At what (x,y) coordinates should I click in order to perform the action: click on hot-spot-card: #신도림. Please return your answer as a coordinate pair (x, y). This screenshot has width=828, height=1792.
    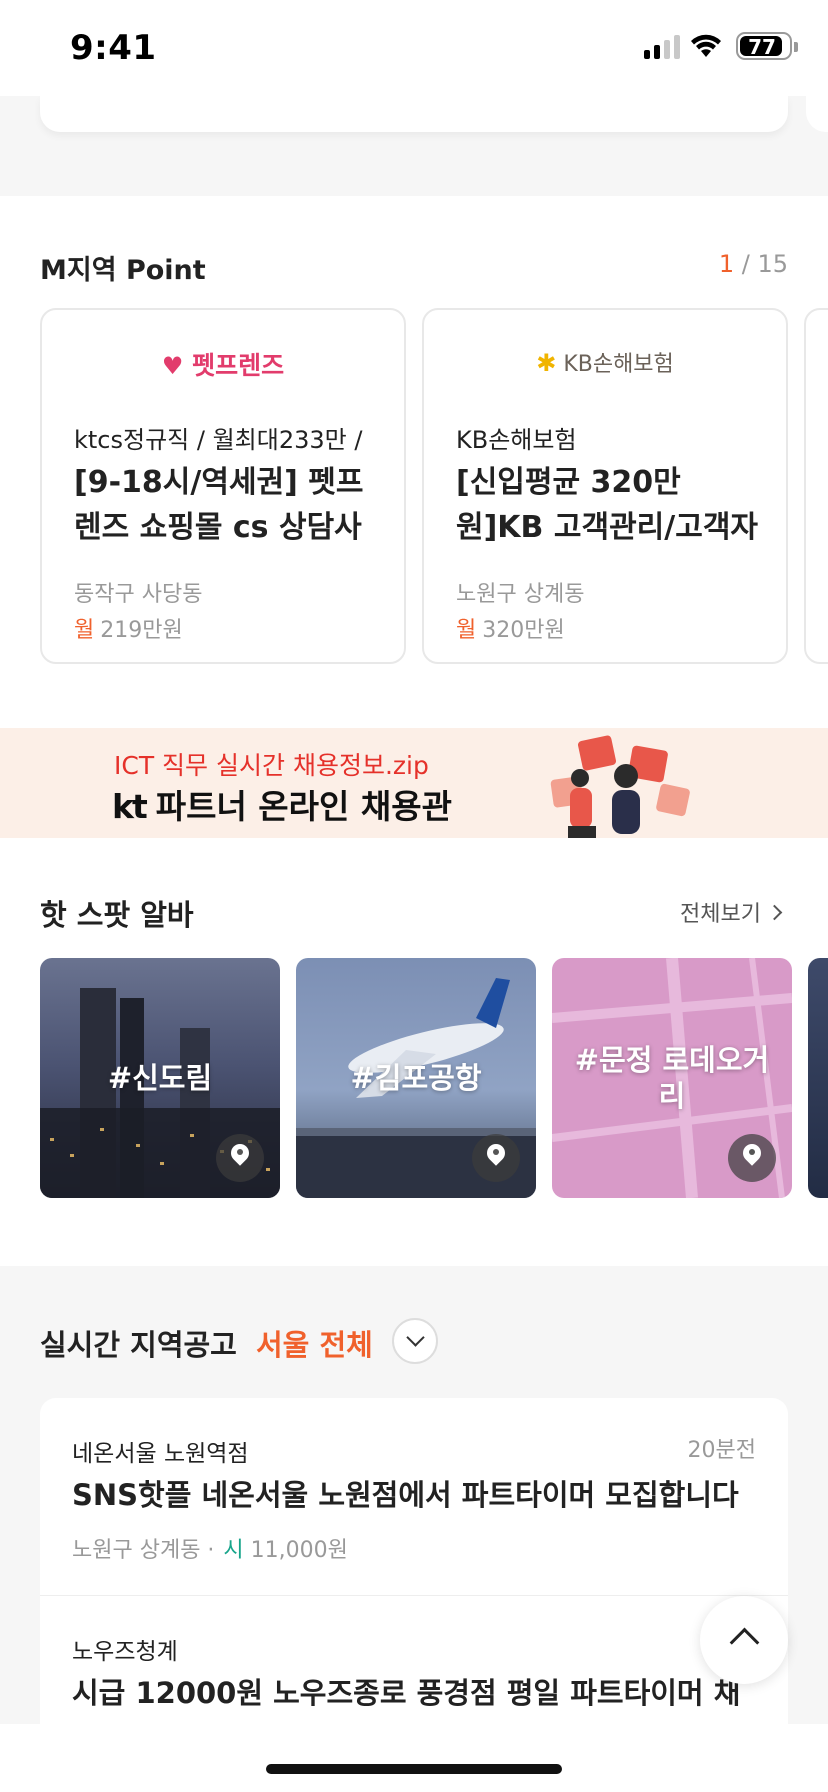
    Looking at the image, I should click on (160, 1078).